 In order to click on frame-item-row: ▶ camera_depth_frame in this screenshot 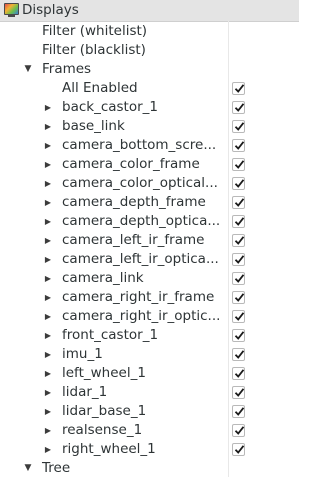, I will do `click(149, 202)`.